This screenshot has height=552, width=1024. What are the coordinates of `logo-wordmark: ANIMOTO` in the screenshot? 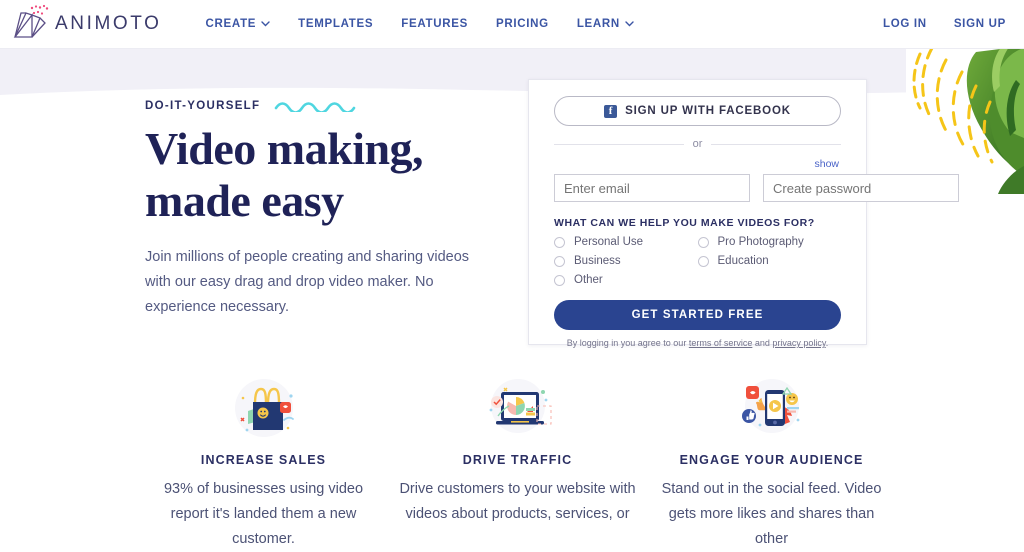 It's located at (108, 23).